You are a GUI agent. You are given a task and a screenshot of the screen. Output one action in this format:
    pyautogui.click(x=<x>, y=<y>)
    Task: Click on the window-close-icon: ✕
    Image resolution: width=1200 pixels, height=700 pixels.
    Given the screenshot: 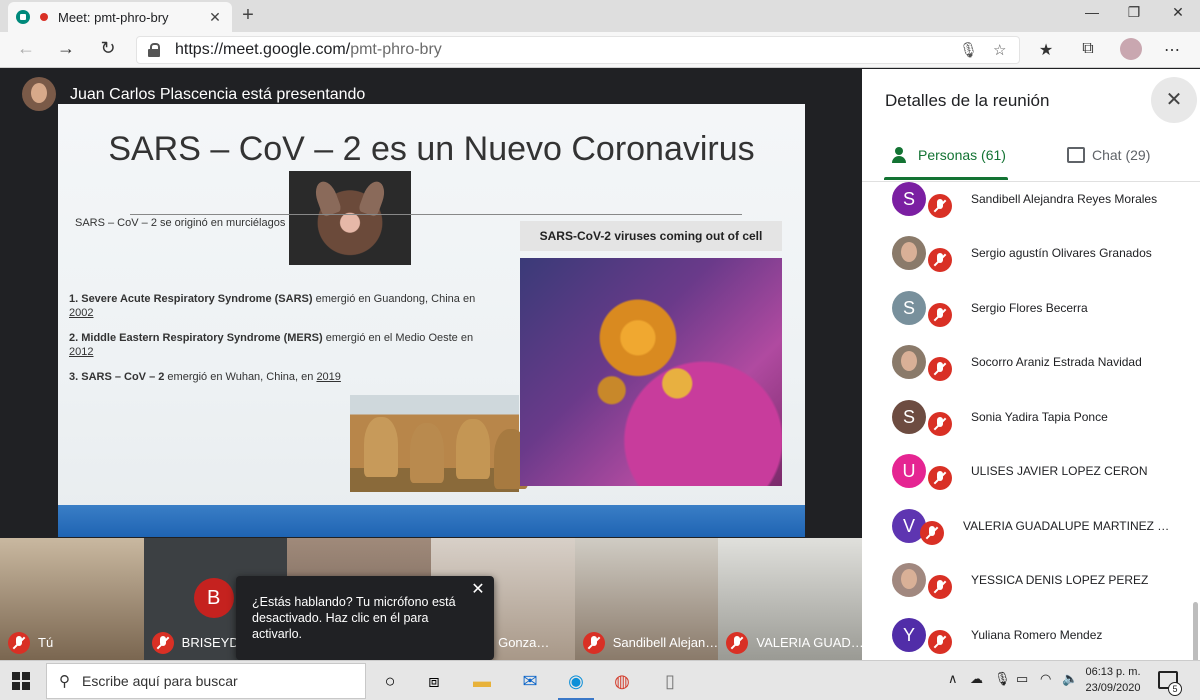 What is the action you would take?
    pyautogui.click(x=1178, y=12)
    